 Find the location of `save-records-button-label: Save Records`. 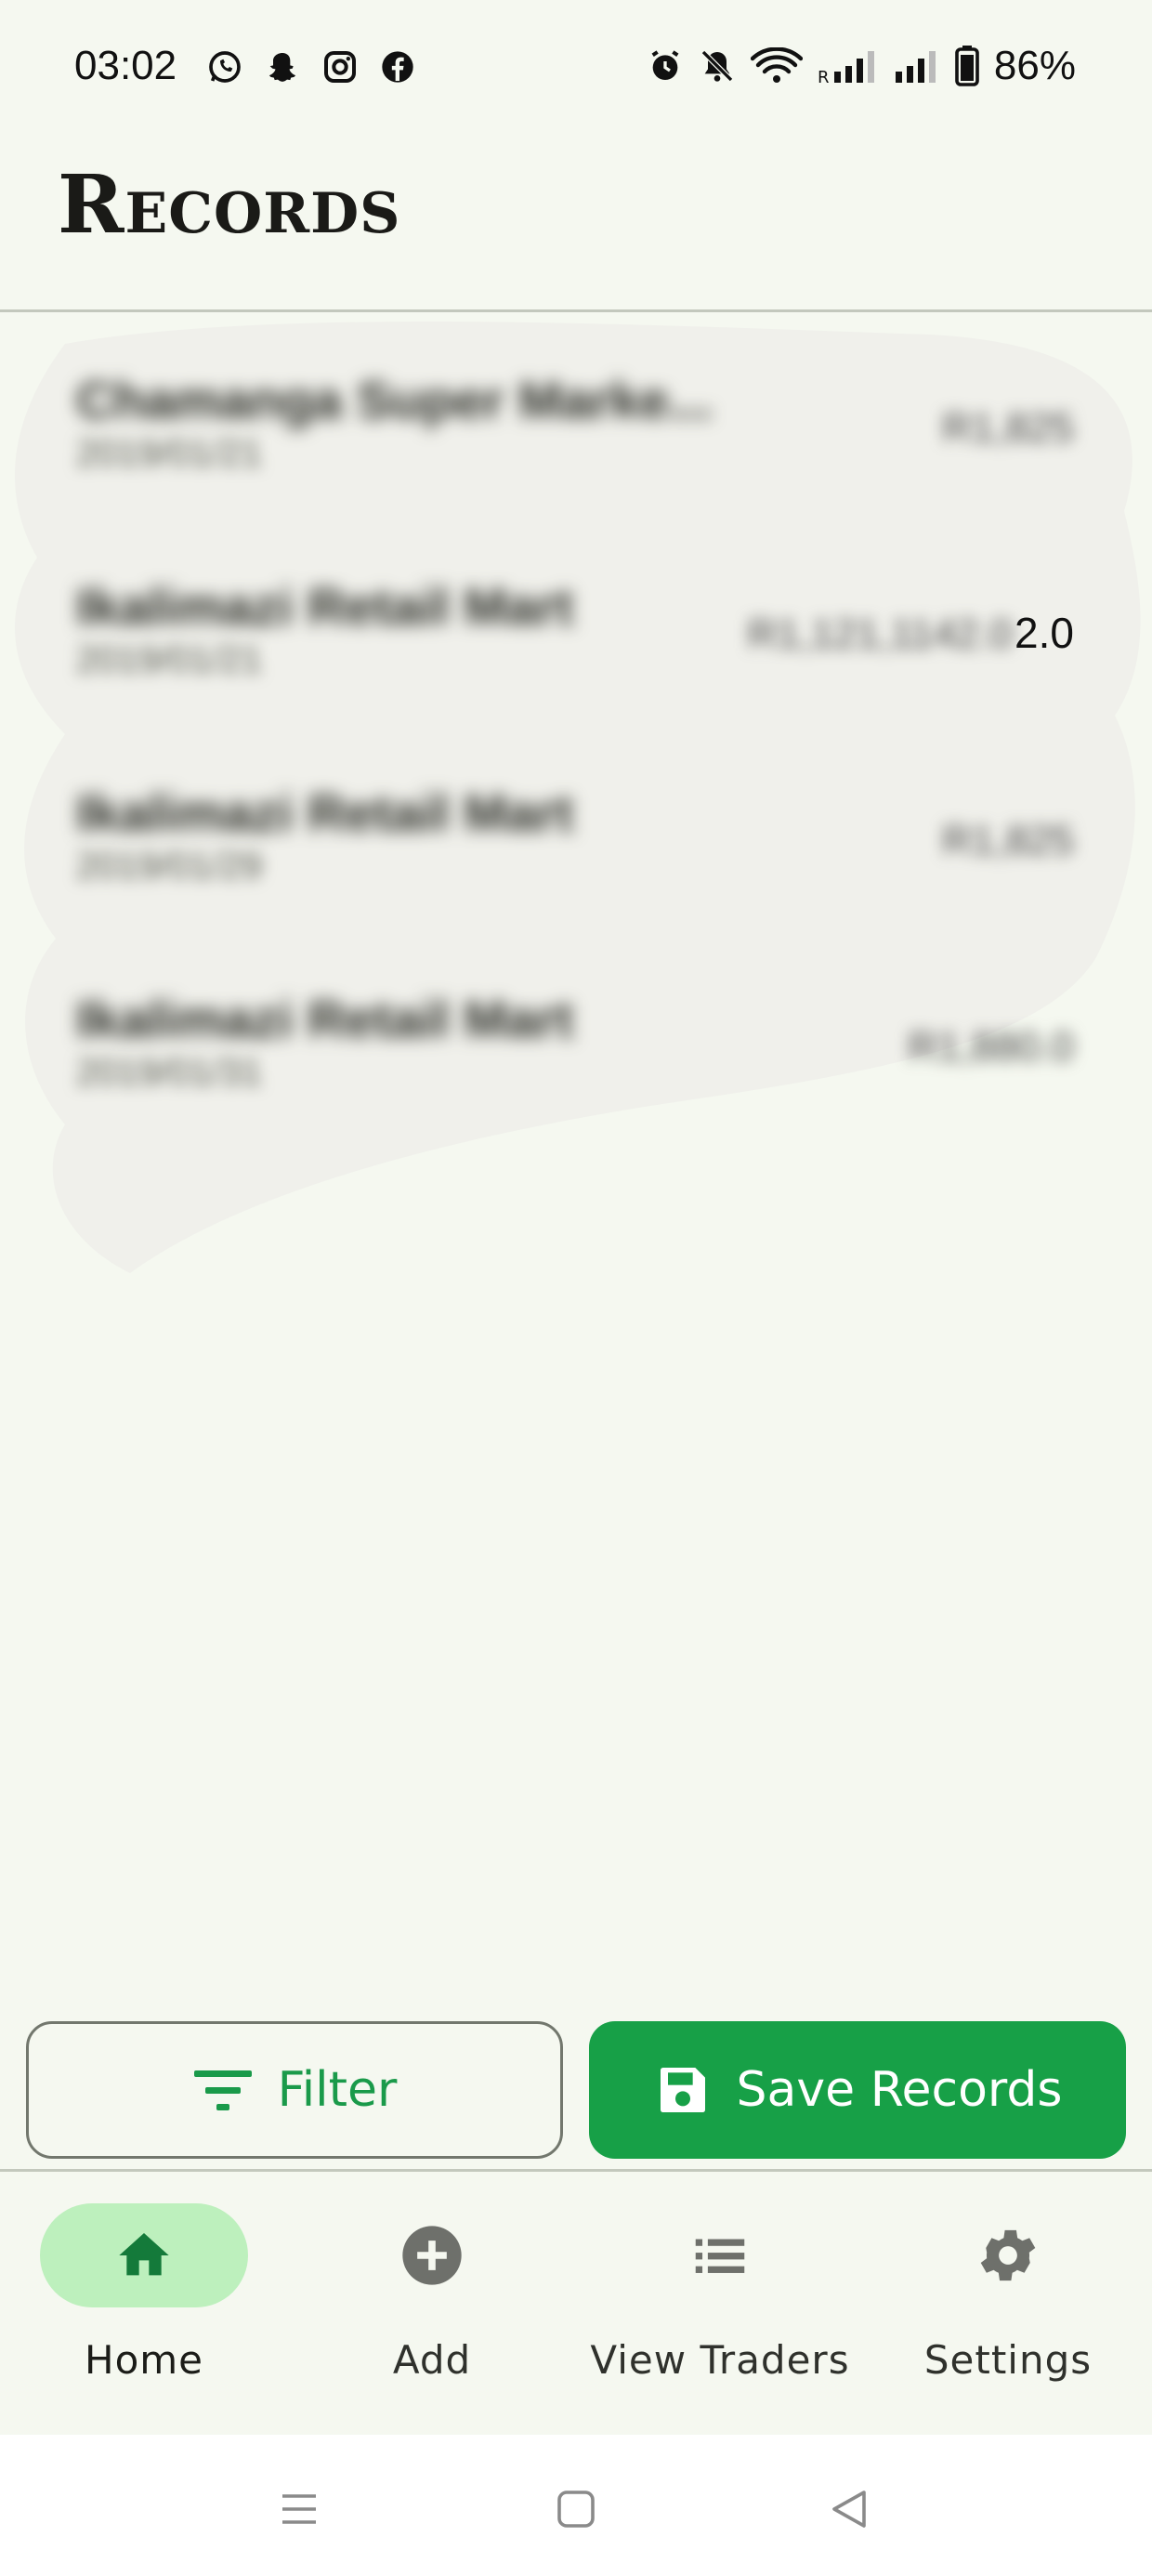

save-records-button-label: Save Records is located at coordinates (899, 2090).